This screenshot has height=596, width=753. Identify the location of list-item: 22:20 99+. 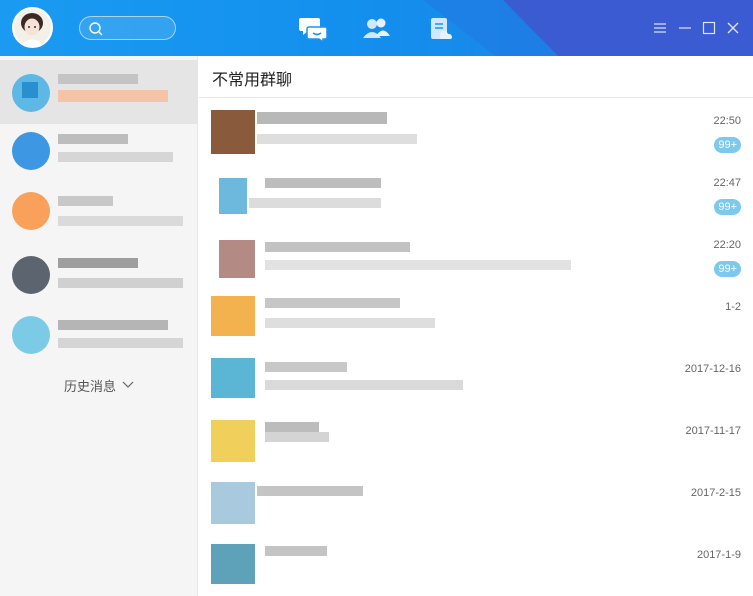
(476, 259).